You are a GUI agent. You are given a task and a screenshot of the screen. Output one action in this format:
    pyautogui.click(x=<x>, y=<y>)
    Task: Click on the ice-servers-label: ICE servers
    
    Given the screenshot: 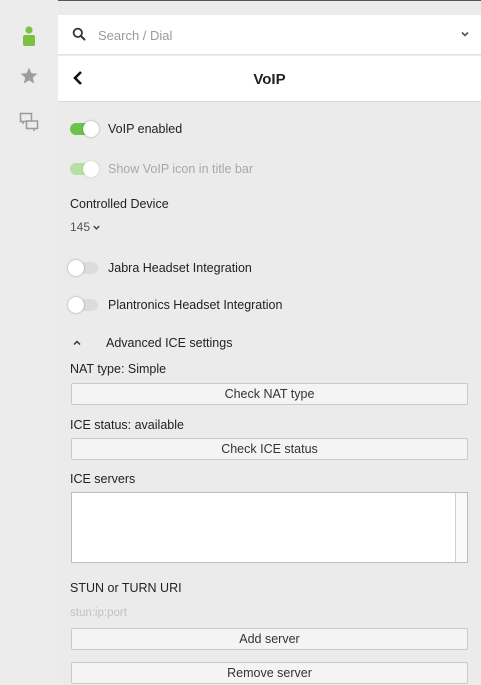 What is the action you would take?
    pyautogui.click(x=103, y=479)
    